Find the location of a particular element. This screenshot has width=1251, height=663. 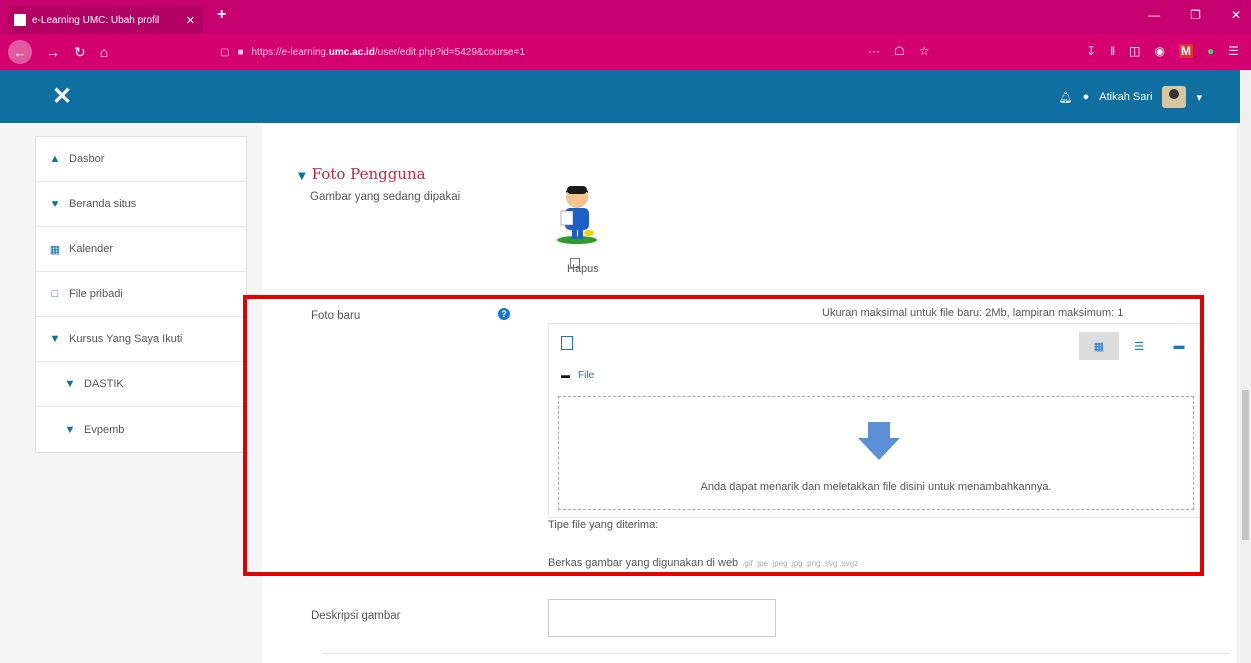

sidebar-toggle-icon: ◫ is located at coordinates (1134, 51).